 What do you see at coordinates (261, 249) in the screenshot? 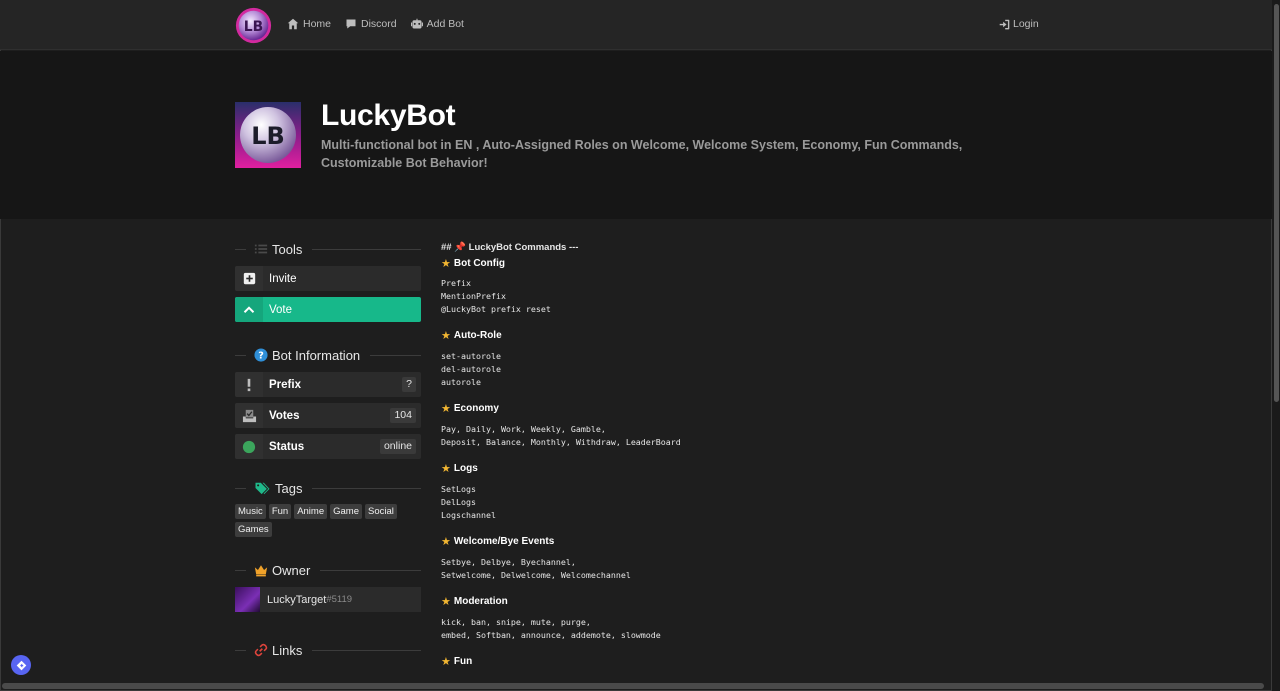
I see `list-icon` at bounding box center [261, 249].